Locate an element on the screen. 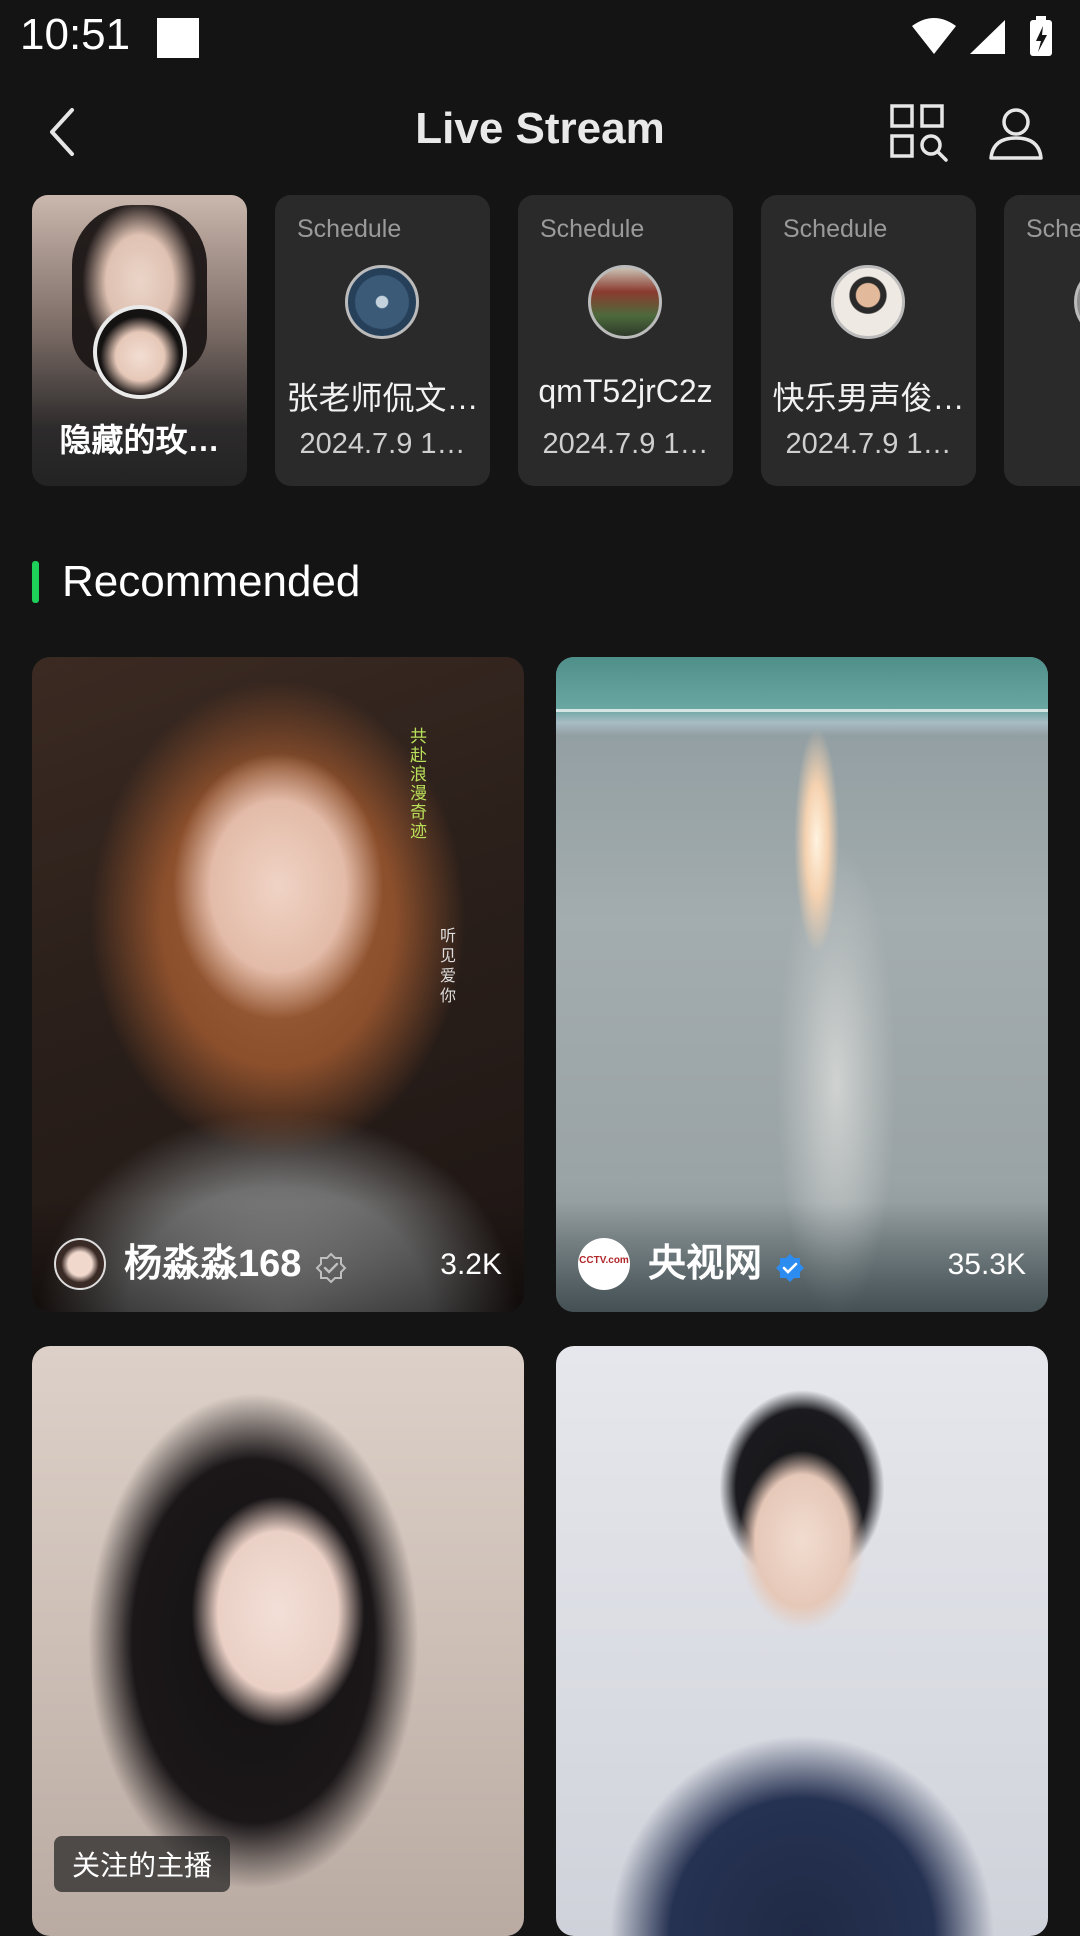  wifi-icon is located at coordinates (934, 36).